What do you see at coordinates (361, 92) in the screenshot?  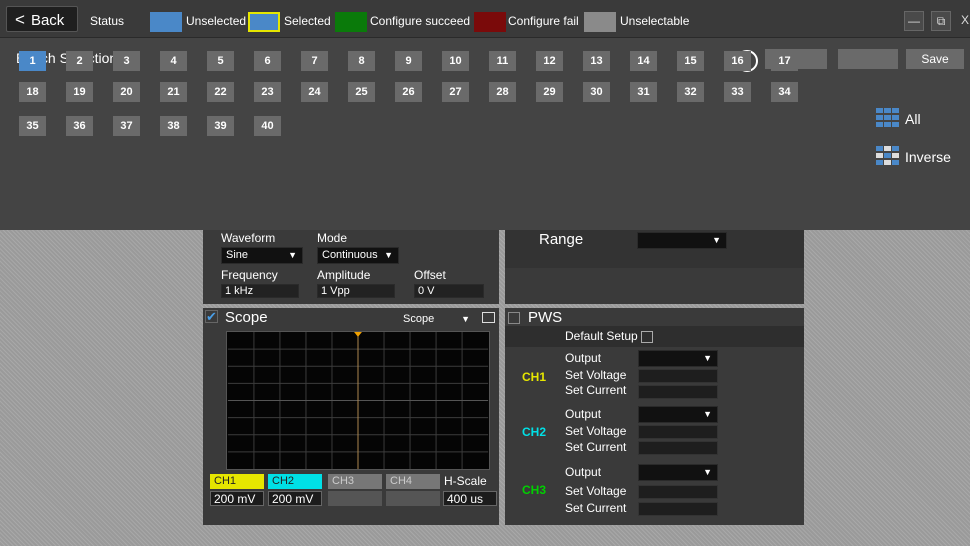 I see `bench-button-25: 25` at bounding box center [361, 92].